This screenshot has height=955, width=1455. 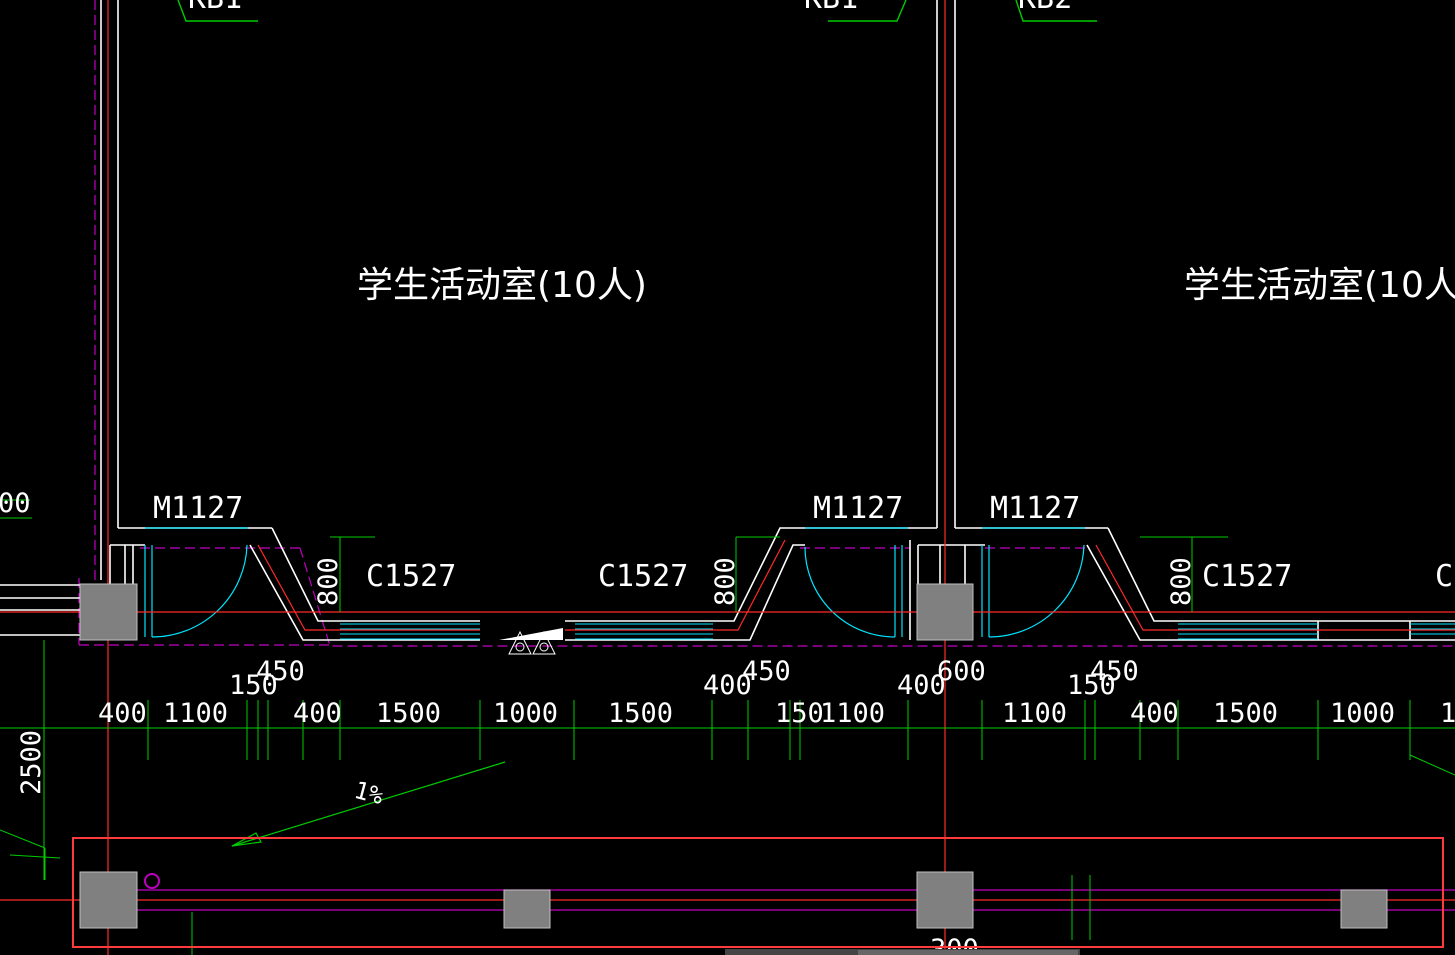 I want to click on window-tag-4: C, so click(x=1444, y=576).